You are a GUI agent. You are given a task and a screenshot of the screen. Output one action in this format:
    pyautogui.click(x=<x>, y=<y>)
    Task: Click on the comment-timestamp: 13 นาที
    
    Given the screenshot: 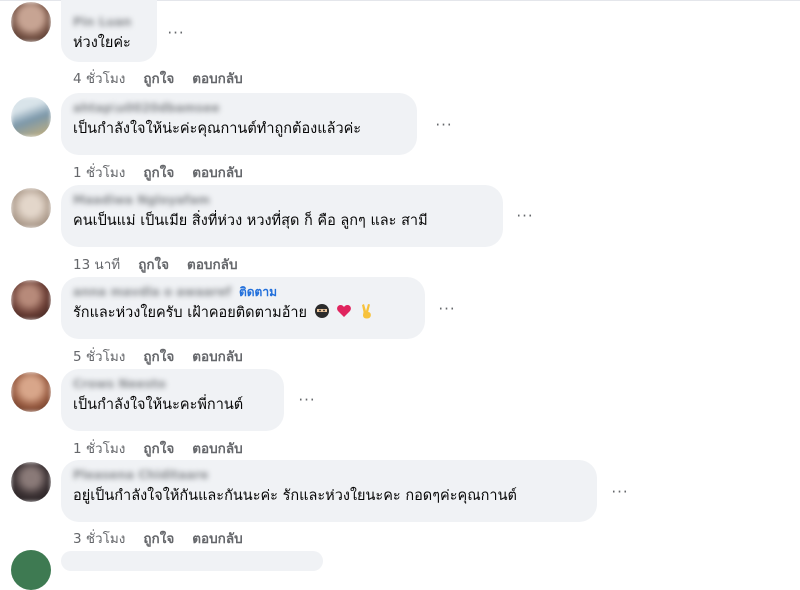 What is the action you would take?
    pyautogui.click(x=96, y=264)
    